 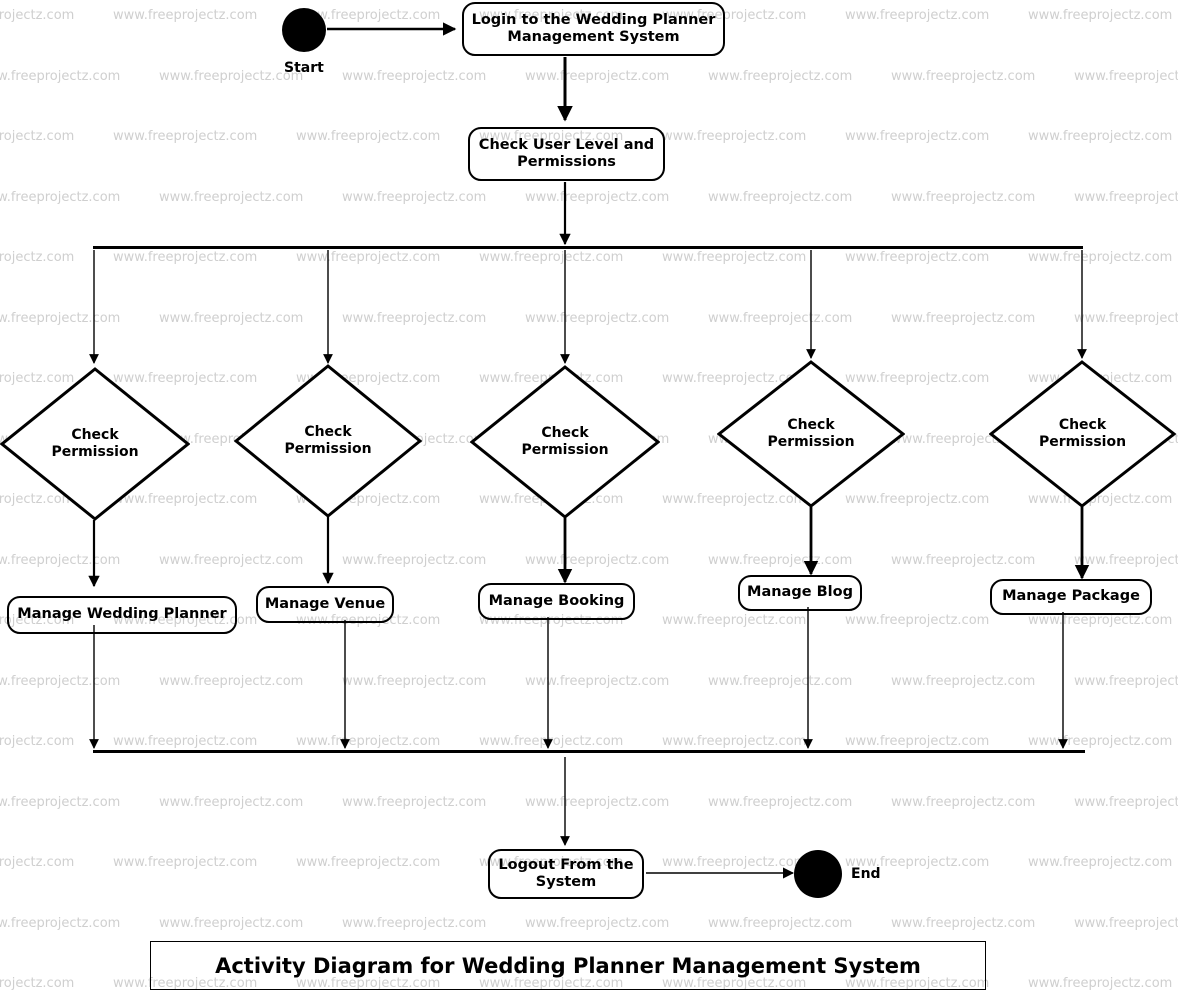 I want to click on decision-check-permission-3: Check Permission, so click(x=565, y=442).